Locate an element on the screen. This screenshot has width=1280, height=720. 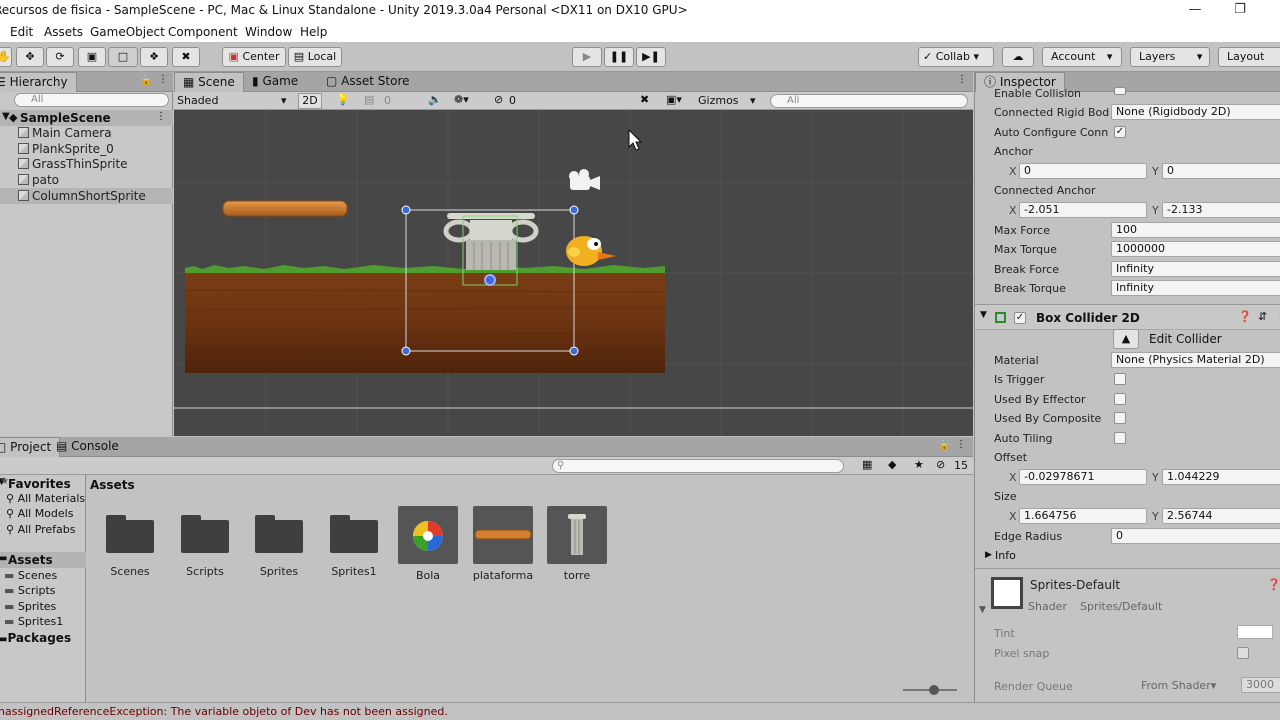
preset-icon: ⇵ is located at coordinates (1262, 316).